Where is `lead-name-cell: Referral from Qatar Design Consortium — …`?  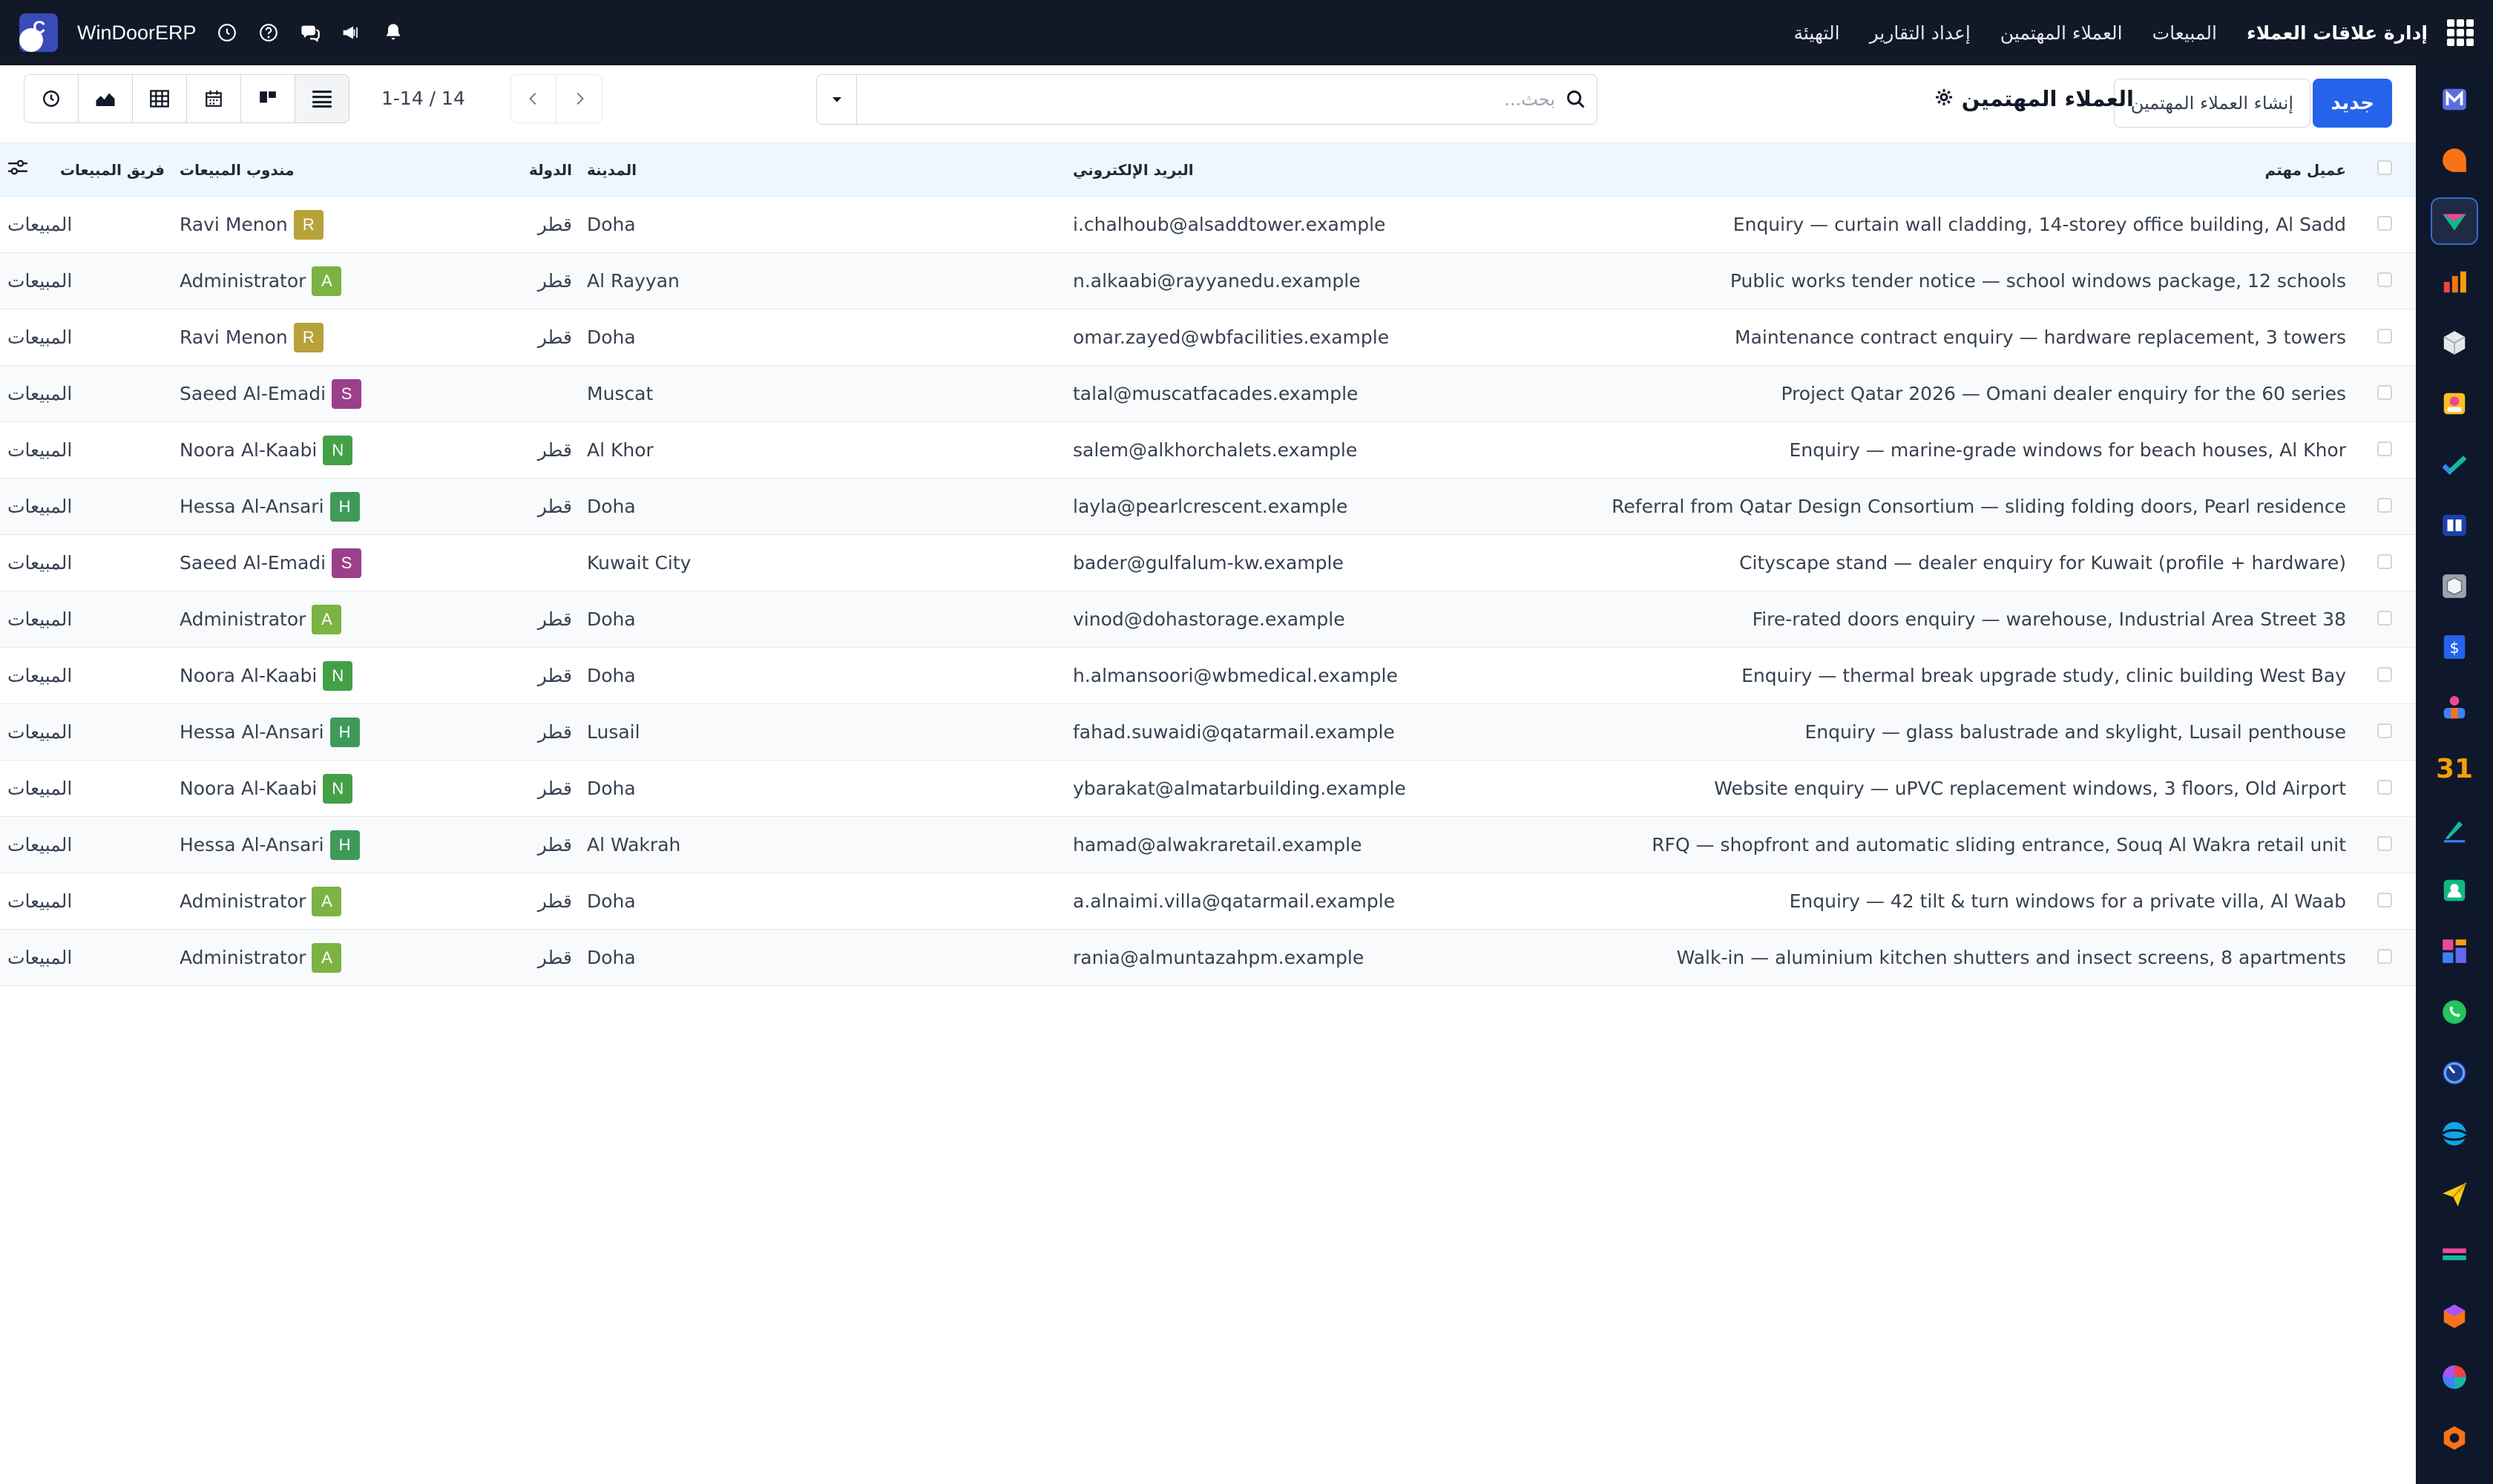
lead-name-cell: Referral from Qatar Design Consortium — … is located at coordinates (1957, 507).